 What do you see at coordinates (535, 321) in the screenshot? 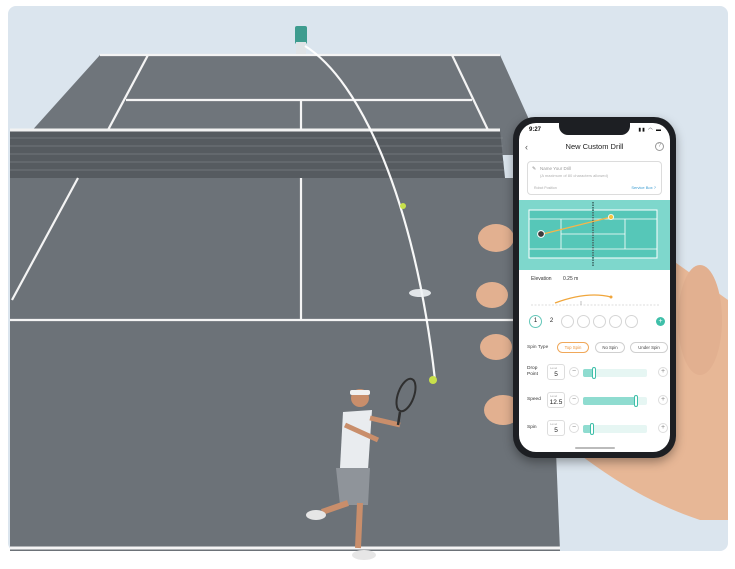
I see `ball-slot: 1` at bounding box center [535, 321].